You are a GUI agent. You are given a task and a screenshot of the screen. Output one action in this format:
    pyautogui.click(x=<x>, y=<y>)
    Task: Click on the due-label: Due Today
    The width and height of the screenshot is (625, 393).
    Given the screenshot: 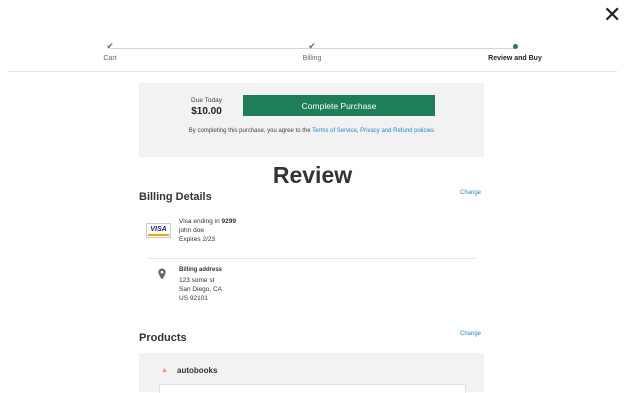 What is the action you would take?
    pyautogui.click(x=206, y=100)
    